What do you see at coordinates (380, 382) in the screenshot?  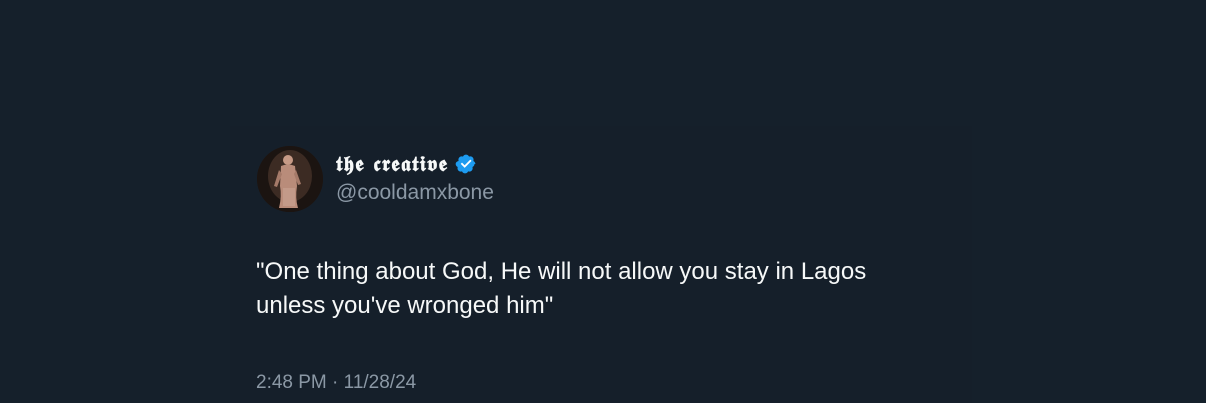 I see `tweet-date: 11/28/24` at bounding box center [380, 382].